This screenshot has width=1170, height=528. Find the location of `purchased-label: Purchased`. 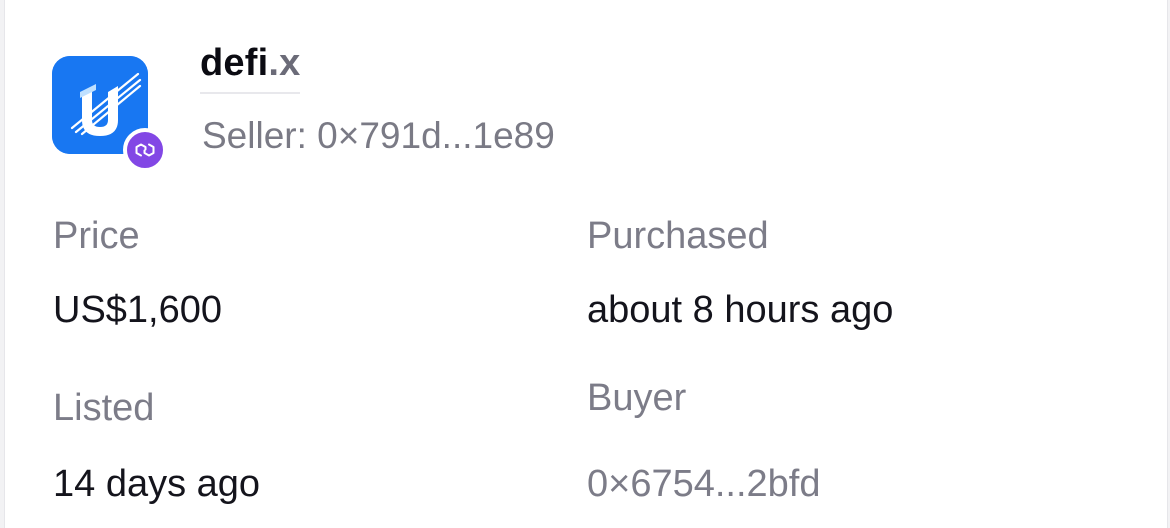

purchased-label: Purchased is located at coordinates (678, 236).